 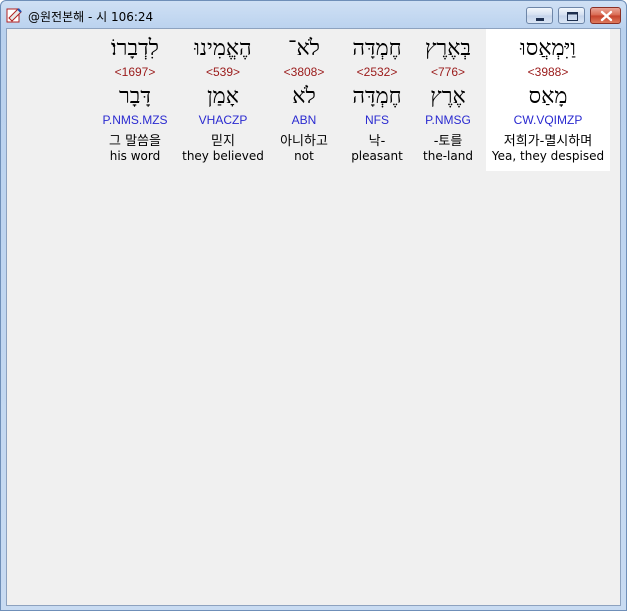 What do you see at coordinates (548, 120) in the screenshot?
I see `parsing-code: CW.VQIMZP` at bounding box center [548, 120].